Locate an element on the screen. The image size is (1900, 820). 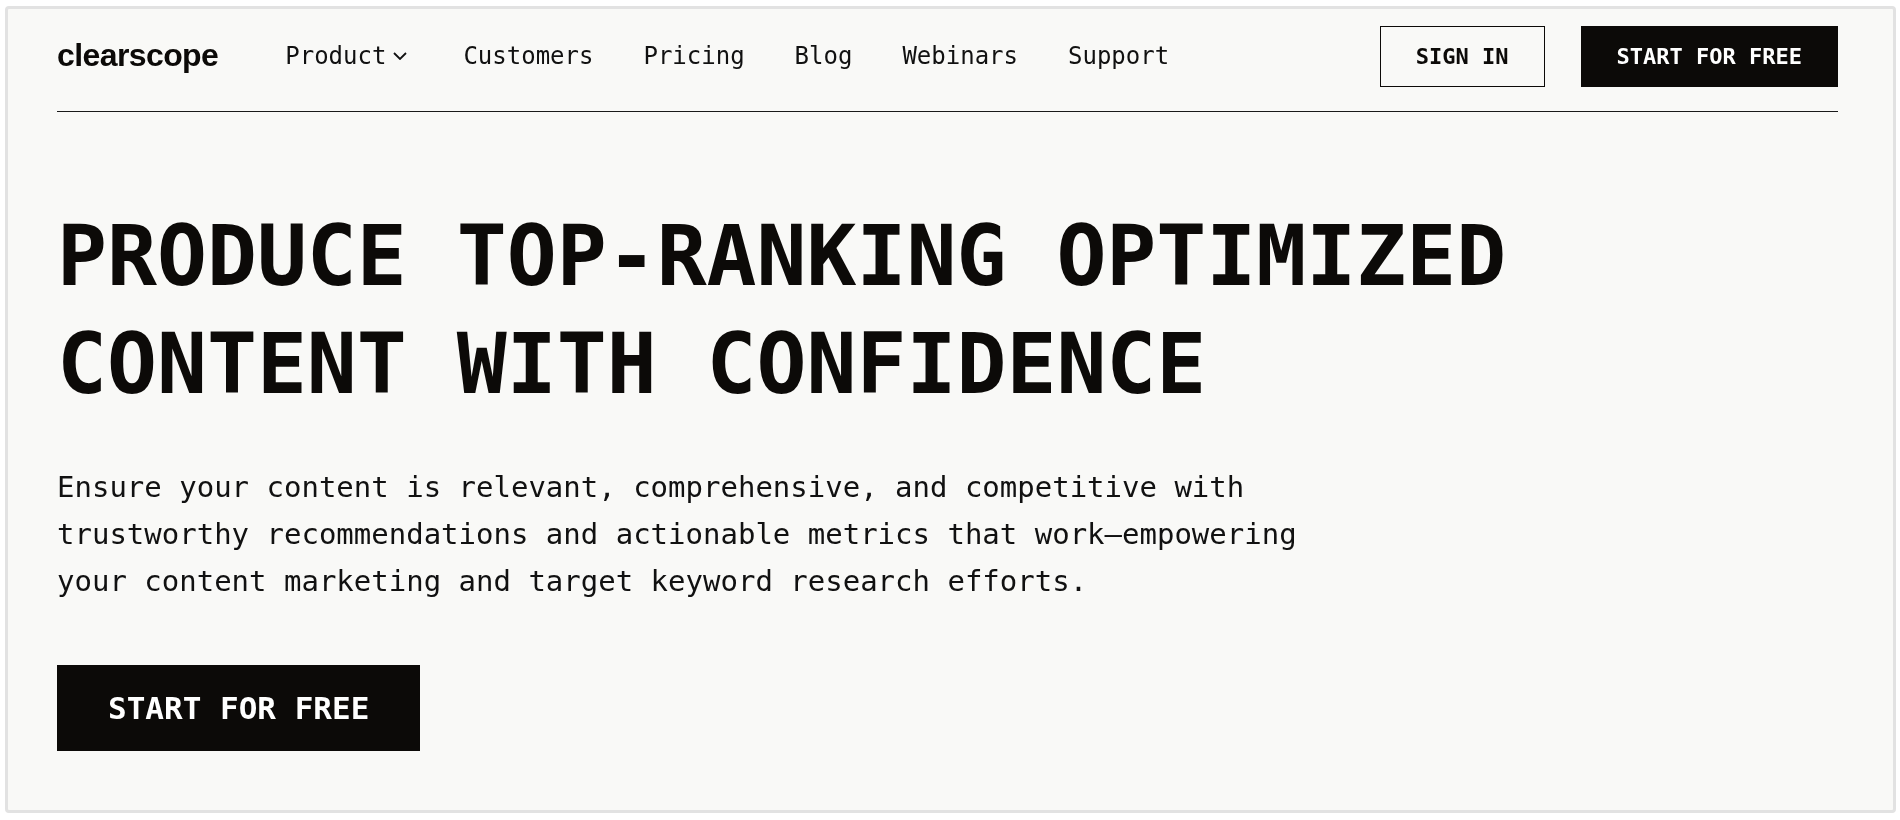
chevron-down-icon is located at coordinates (400, 56).